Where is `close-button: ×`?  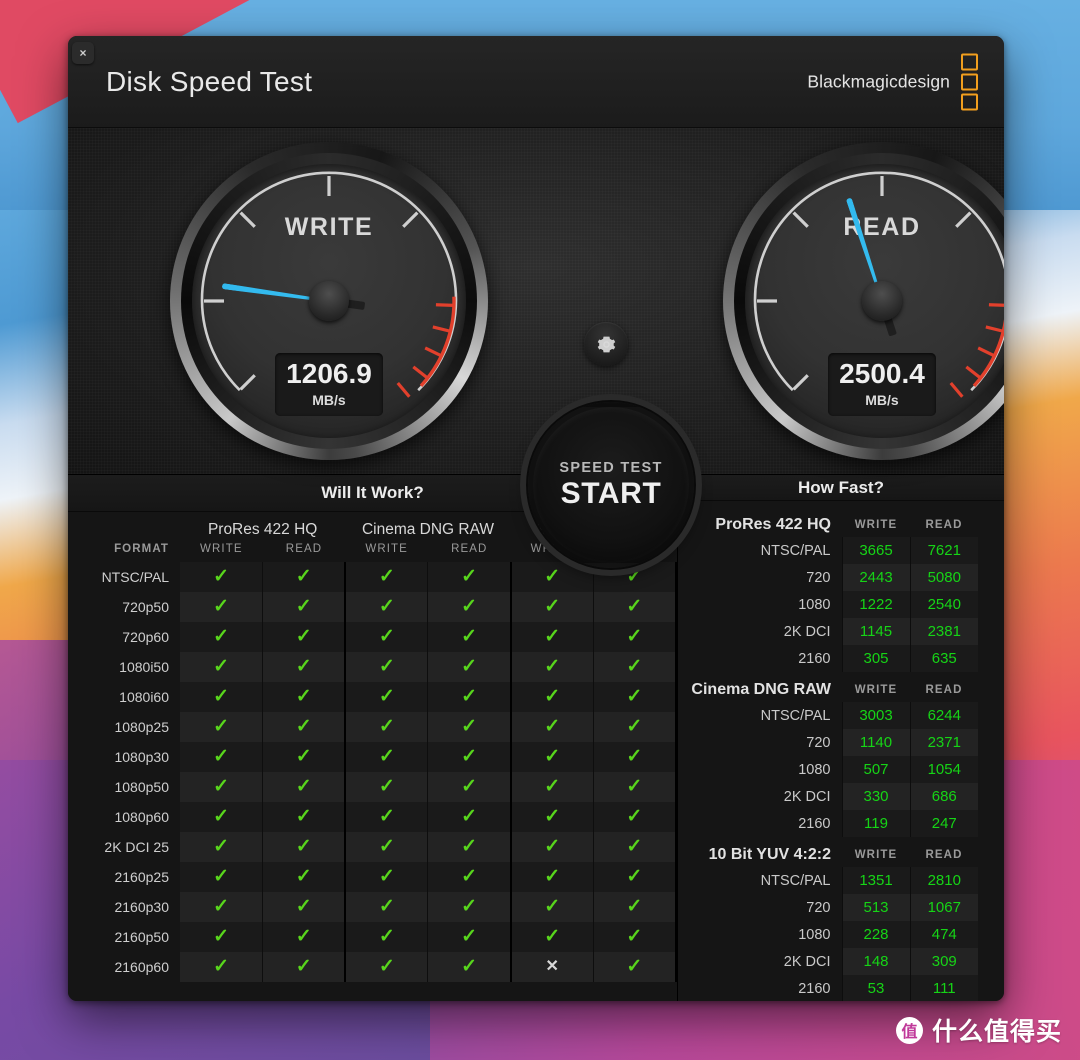 close-button: × is located at coordinates (83, 53).